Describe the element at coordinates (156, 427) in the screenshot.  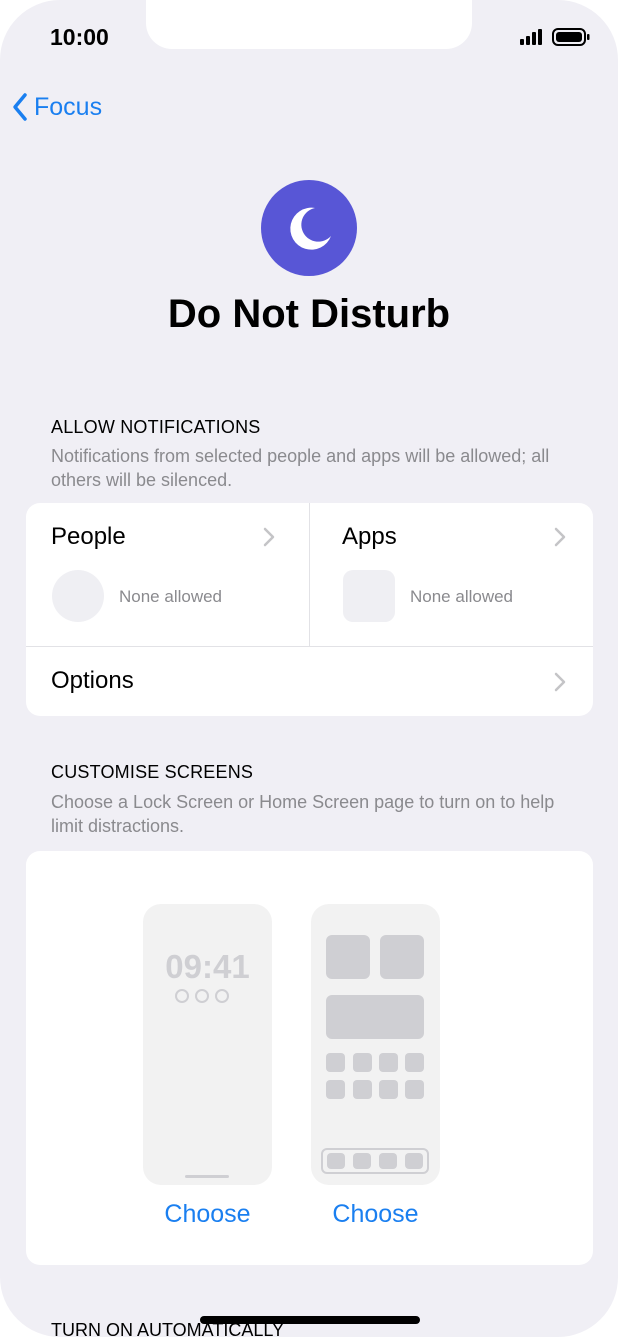
I see `allow-notifications-heading: ALLOW NOTIFICATIONS` at that location.